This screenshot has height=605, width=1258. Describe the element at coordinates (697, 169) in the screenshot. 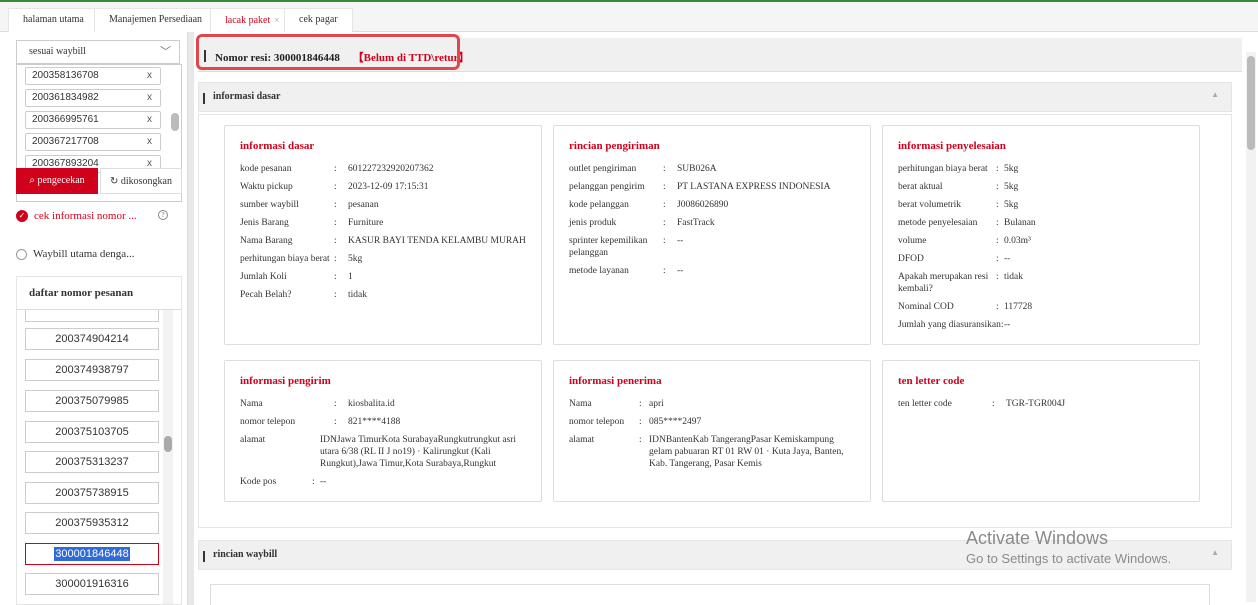

I see `row-value: SUB026A` at that location.